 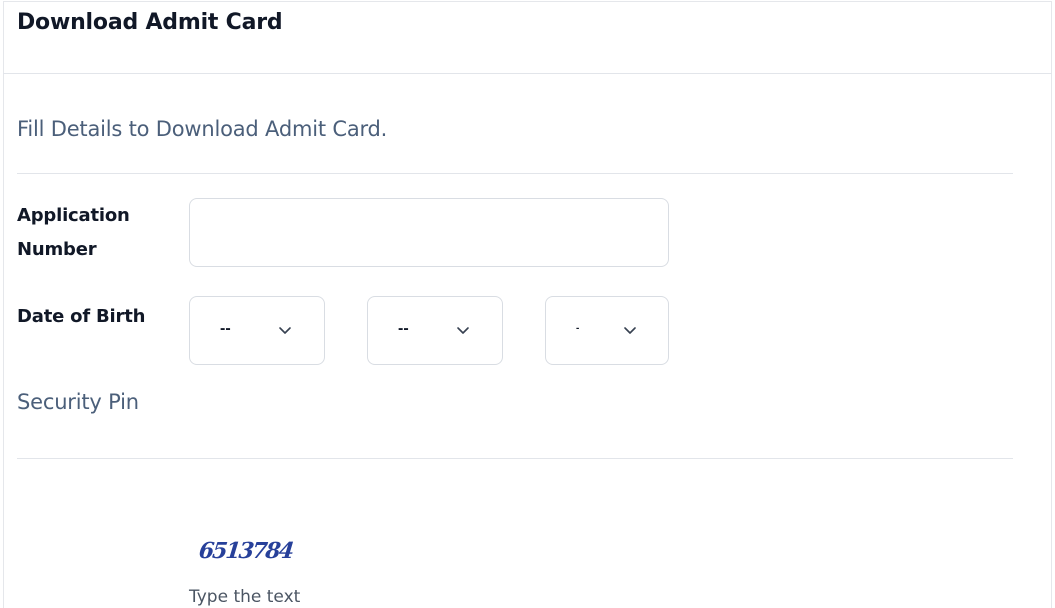 I want to click on page-title: Download Admit Card, so click(x=150, y=22).